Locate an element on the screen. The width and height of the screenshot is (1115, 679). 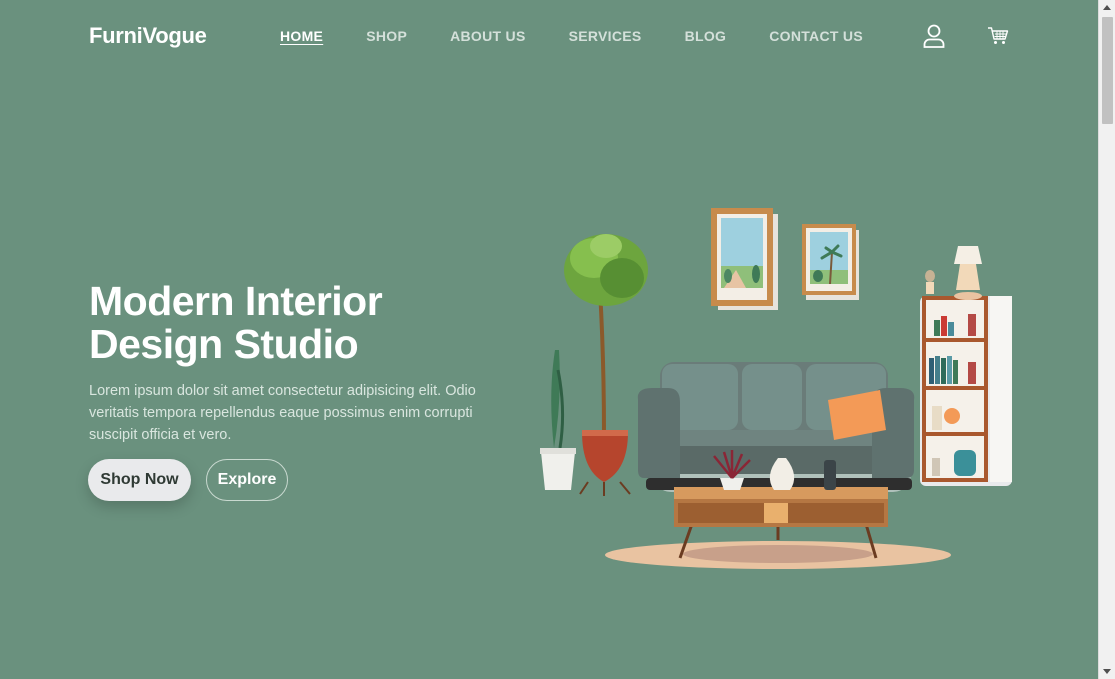
nav-link-about-us: ABOUT US is located at coordinates (488, 36).